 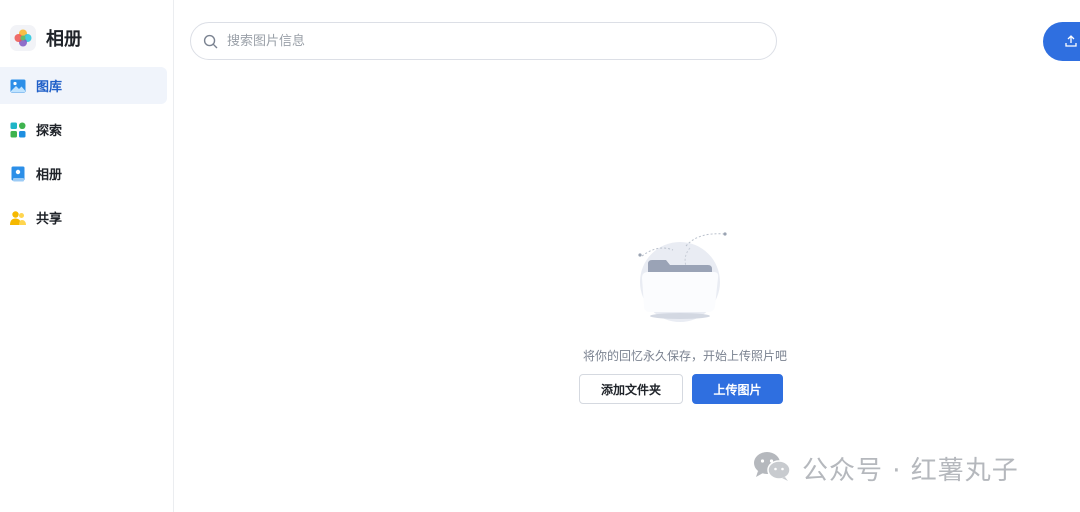 What do you see at coordinates (910, 470) in the screenshot?
I see `watermark-text: 公众号 · 红薯丸子` at bounding box center [910, 470].